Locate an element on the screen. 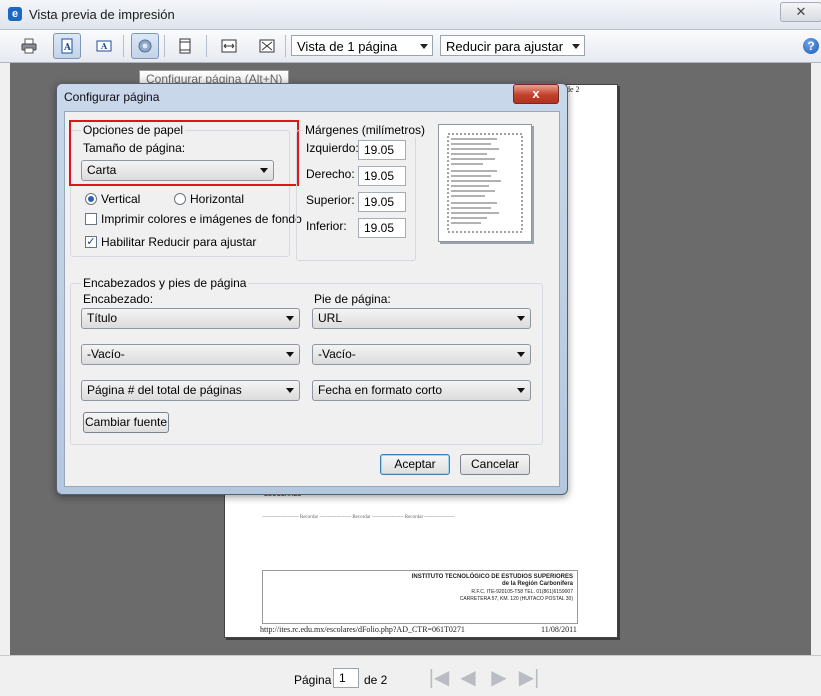 The width and height of the screenshot is (821, 696). print-button is located at coordinates (29, 46).